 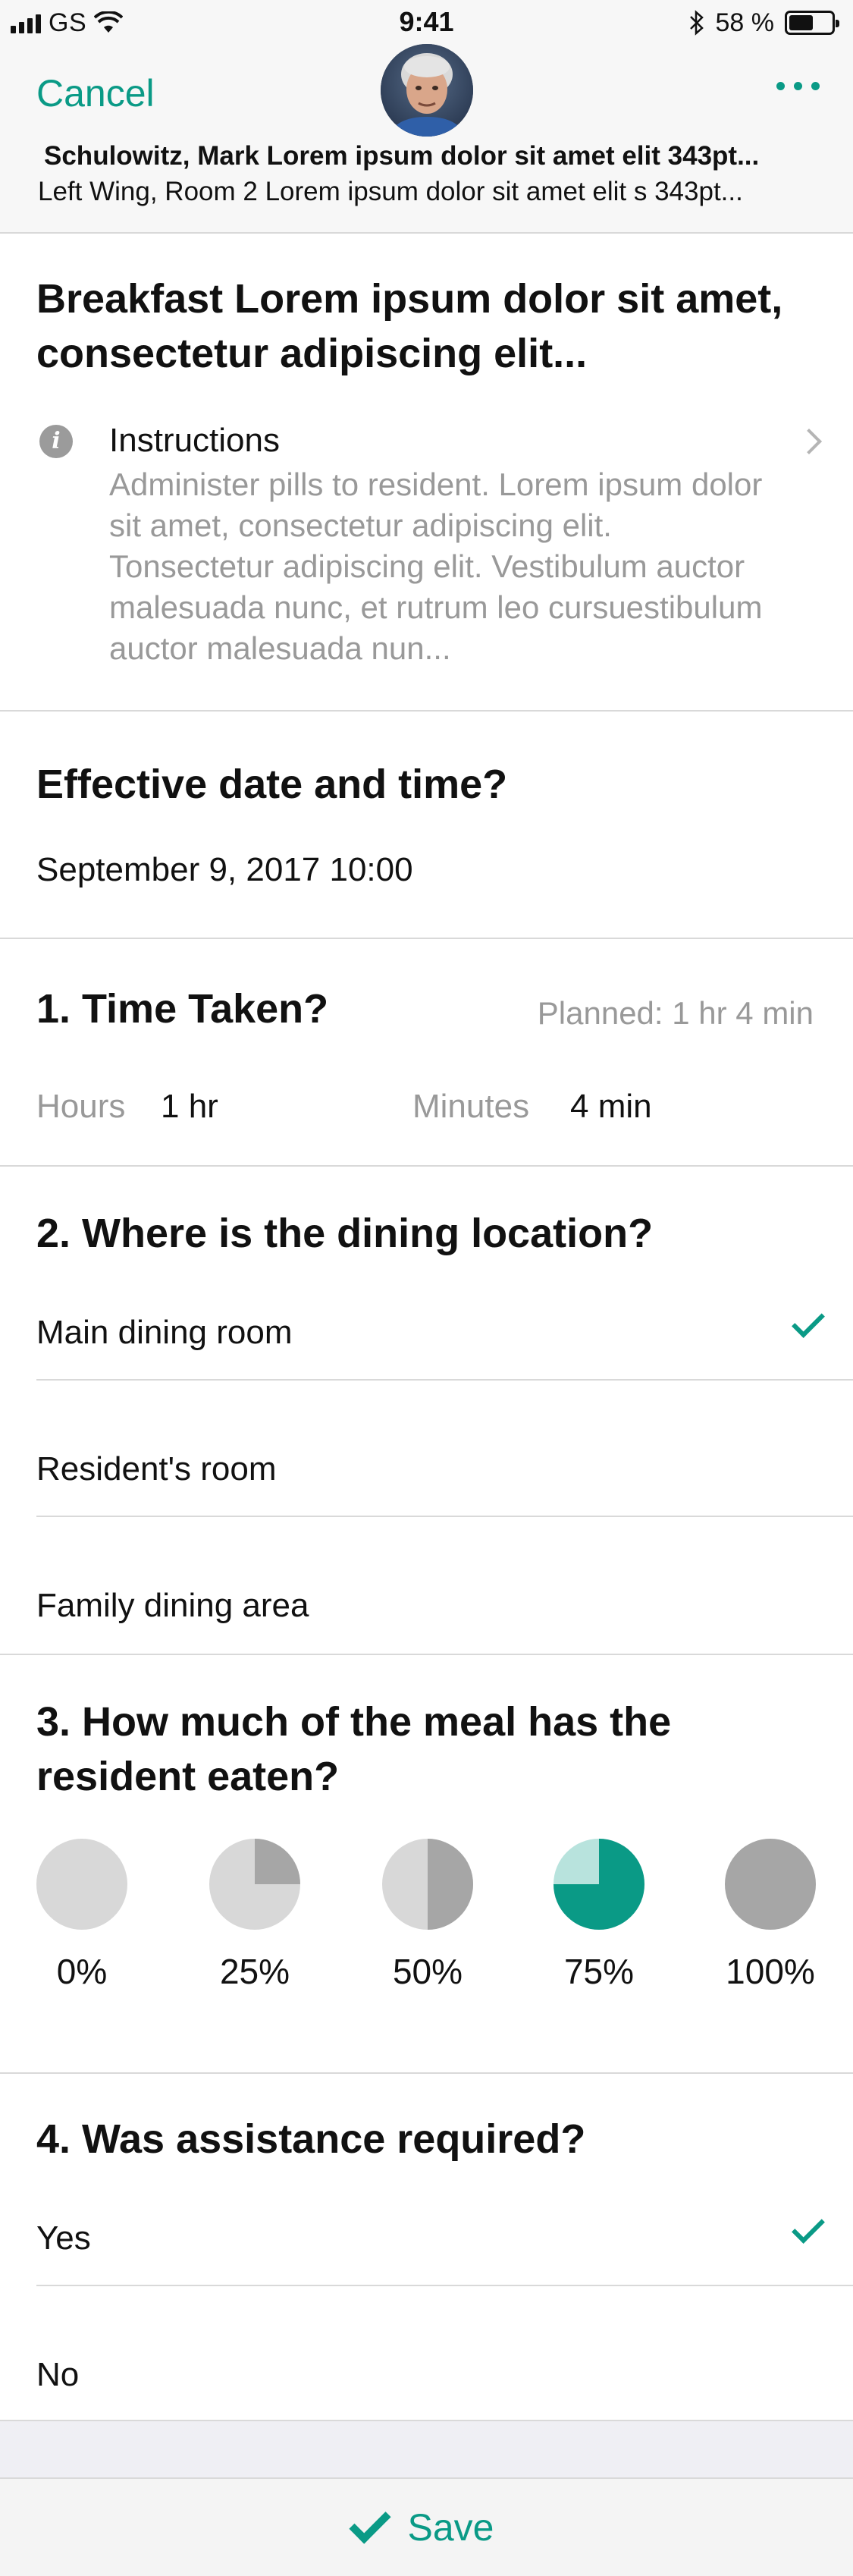 What do you see at coordinates (426, 2218) in the screenshot?
I see `assistance-option-yes: Yes` at bounding box center [426, 2218].